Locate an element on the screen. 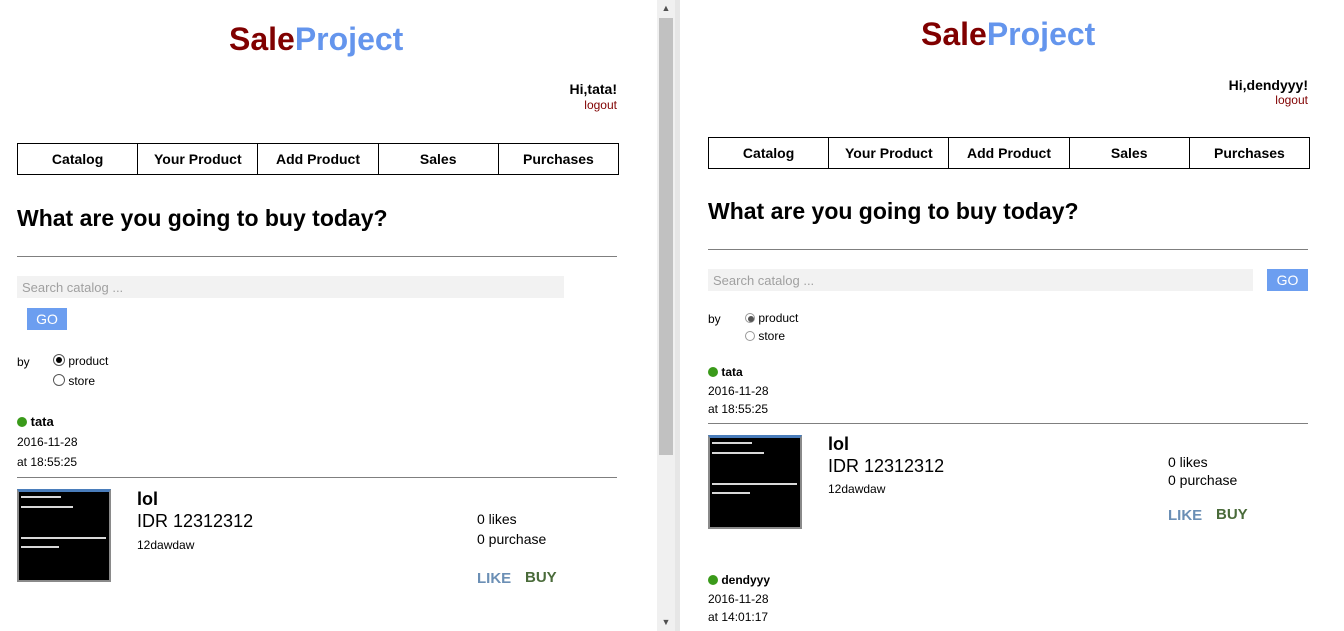 Image resolution: width=1344 pixels, height=631 pixels. seller-name: dendyyy is located at coordinates (739, 580).